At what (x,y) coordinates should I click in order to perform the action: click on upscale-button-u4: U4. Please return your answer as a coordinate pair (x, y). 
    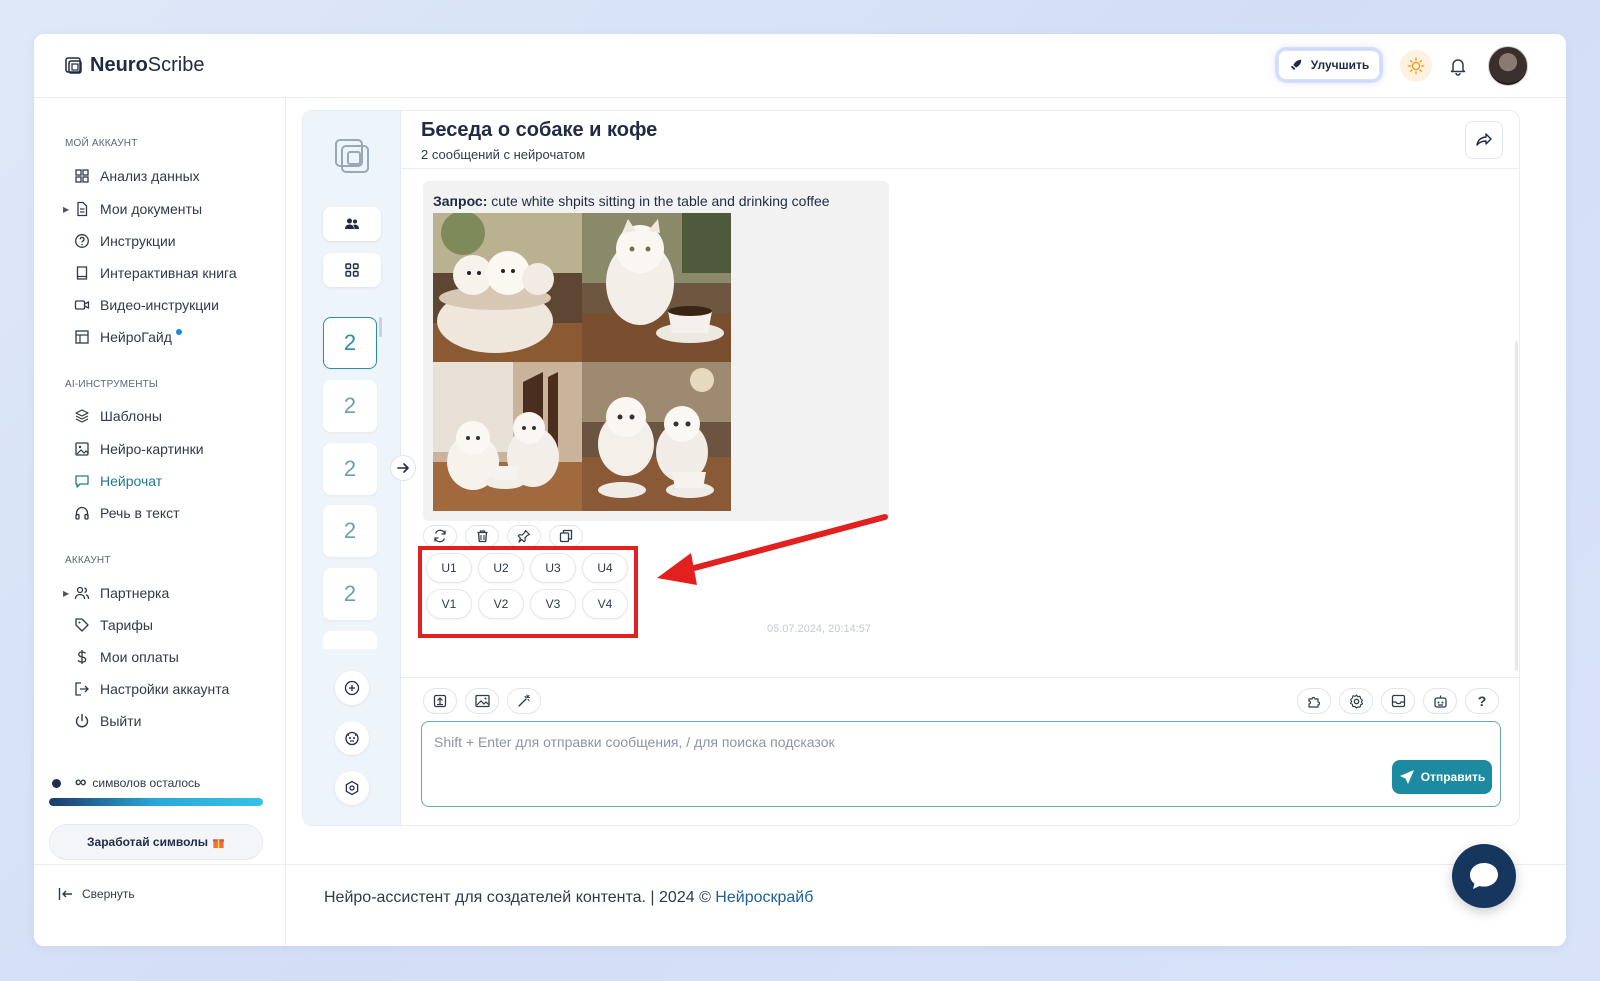
    Looking at the image, I should click on (605, 568).